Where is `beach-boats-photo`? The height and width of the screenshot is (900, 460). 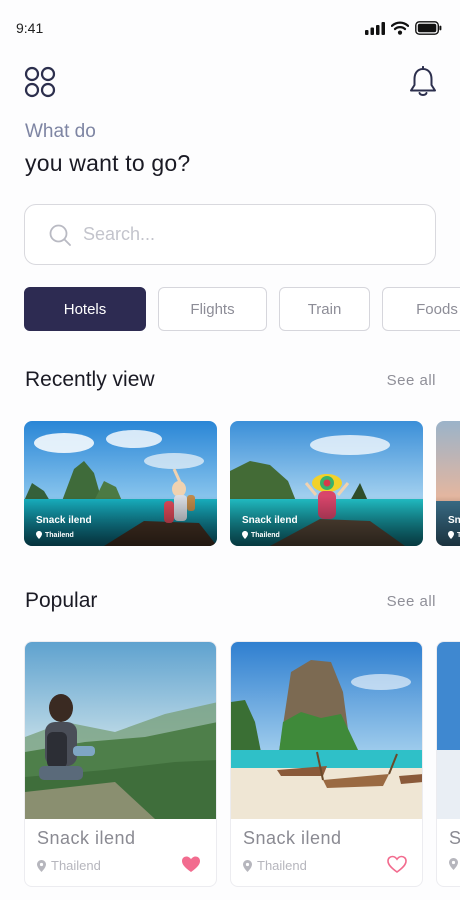
beach-boats-photo is located at coordinates (326, 730).